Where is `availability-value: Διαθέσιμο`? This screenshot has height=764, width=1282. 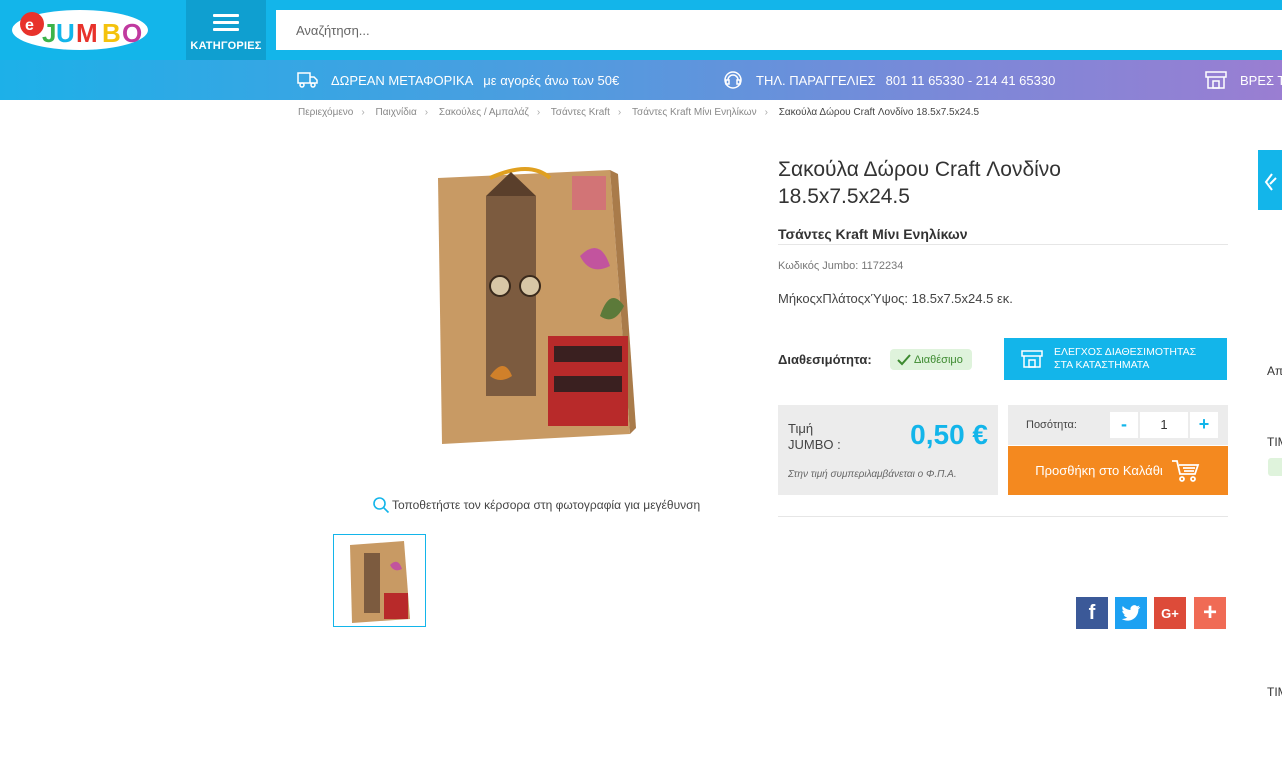
availability-value: Διαθέσιμο is located at coordinates (938, 359).